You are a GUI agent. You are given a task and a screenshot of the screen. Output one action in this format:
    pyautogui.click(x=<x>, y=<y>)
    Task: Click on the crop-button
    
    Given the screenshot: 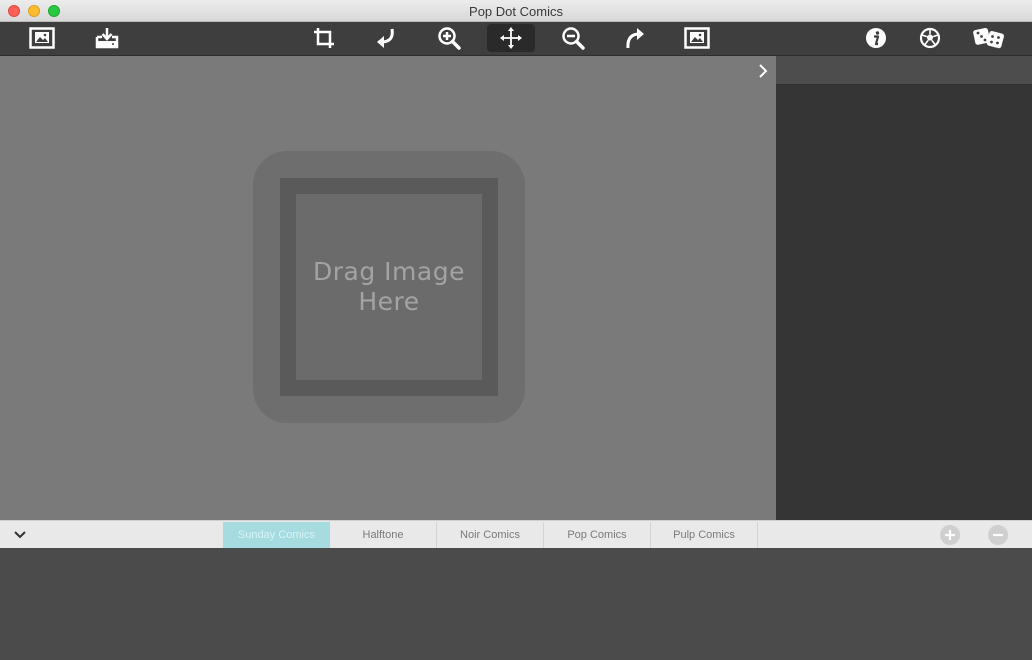 What is the action you would take?
    pyautogui.click(x=324, y=38)
    